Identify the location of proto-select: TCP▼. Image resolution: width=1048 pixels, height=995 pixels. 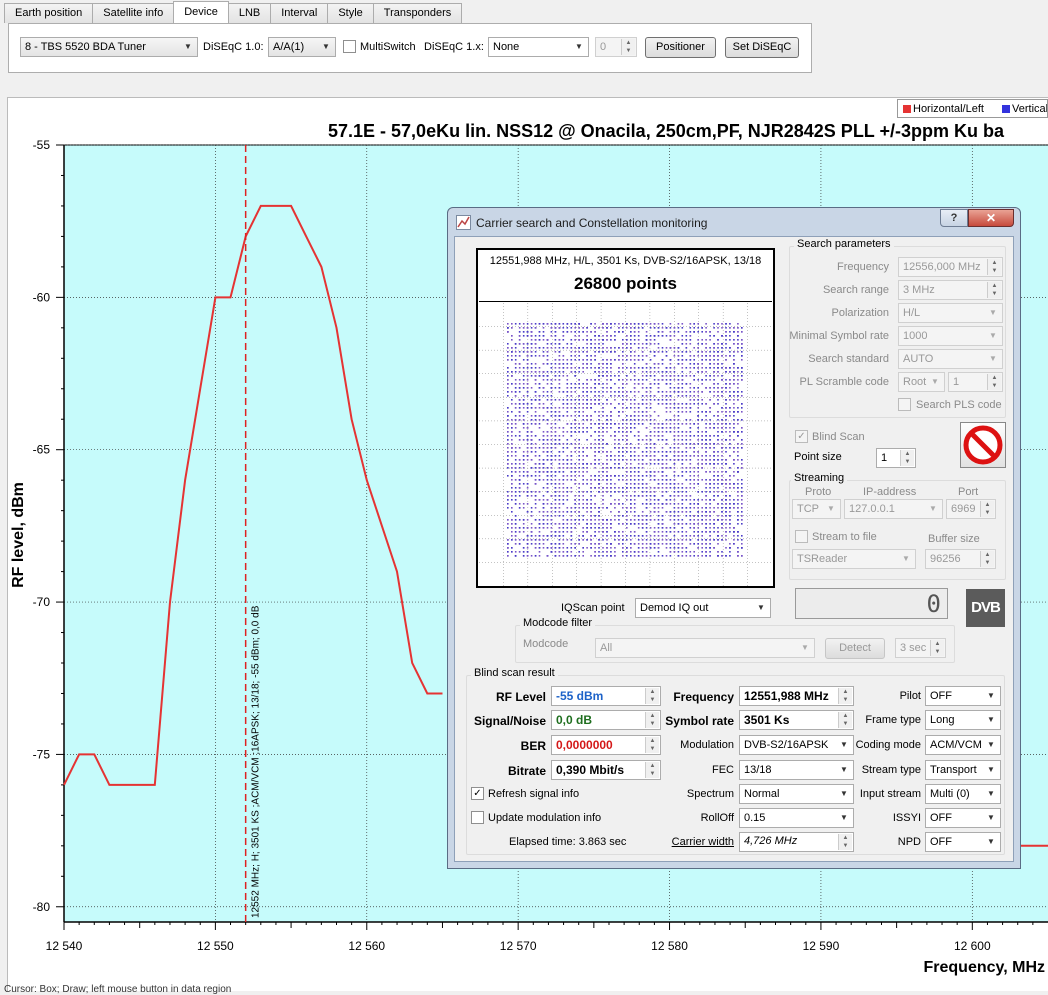
(816, 509).